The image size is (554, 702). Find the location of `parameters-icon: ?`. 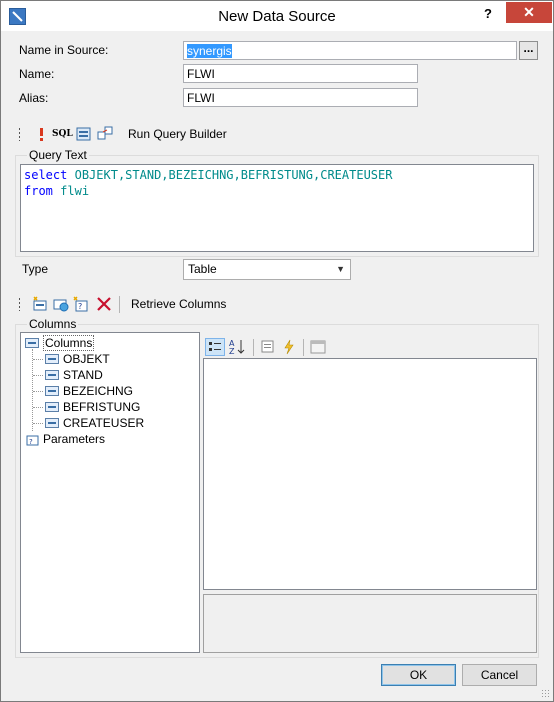

parameters-icon: ? is located at coordinates (32, 440).